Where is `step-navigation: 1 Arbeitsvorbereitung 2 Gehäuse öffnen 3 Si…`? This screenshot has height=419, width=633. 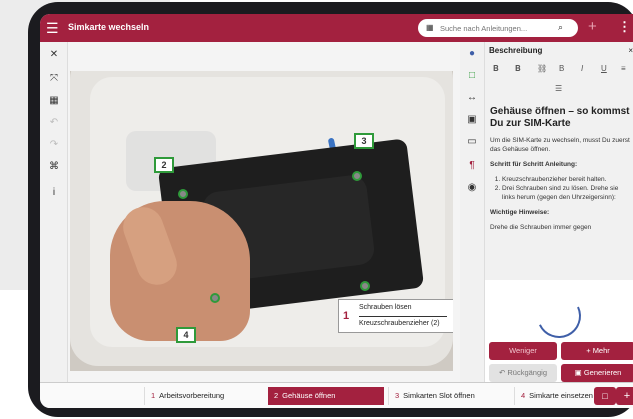
step-navigation: 1 Arbeitsvorbereitung 2 Gehäuse öffnen 3 Si… is located at coordinates (336, 395).